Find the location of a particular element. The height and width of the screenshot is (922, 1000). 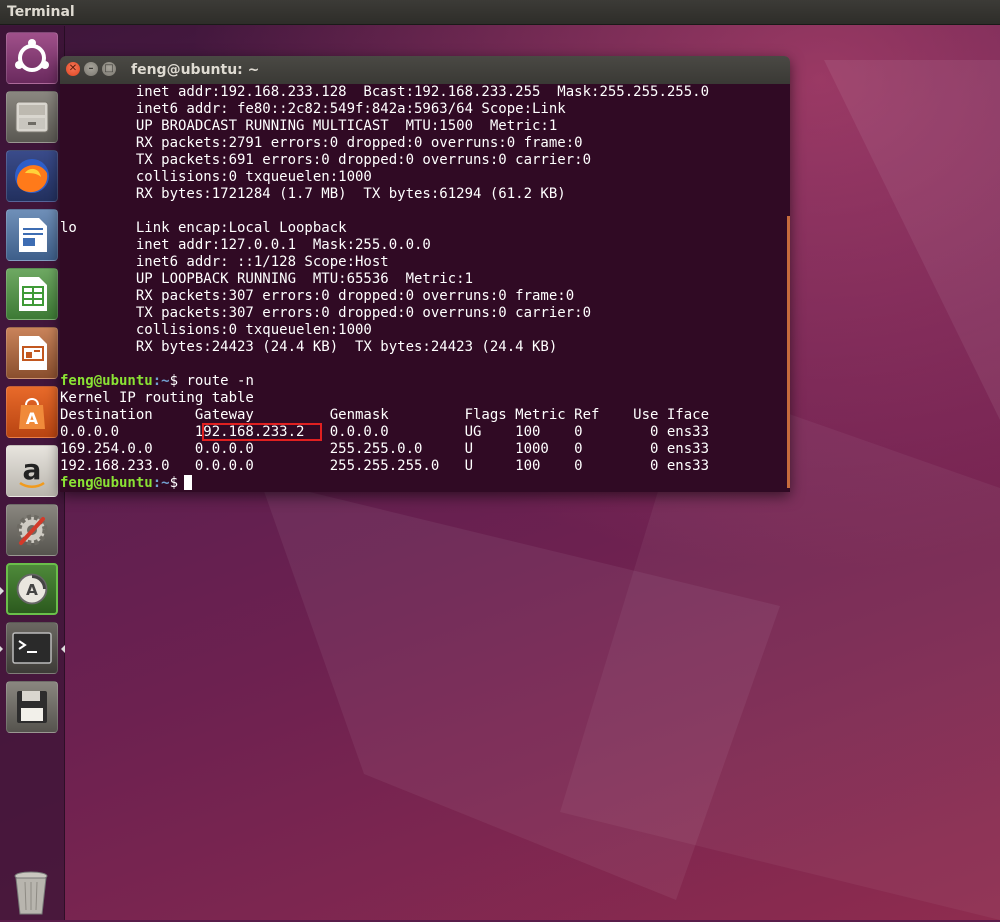

software-updater-icon: A is located at coordinates (29, 589).